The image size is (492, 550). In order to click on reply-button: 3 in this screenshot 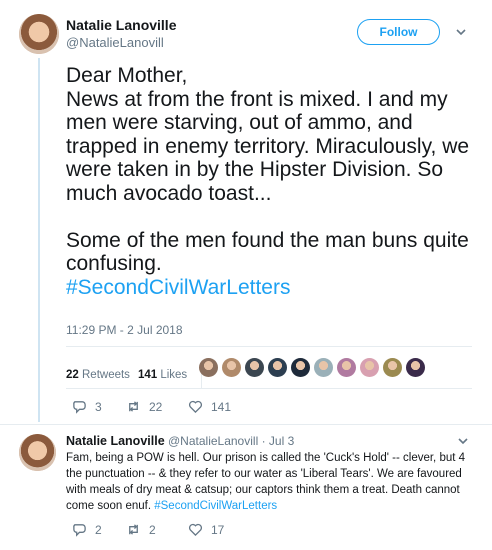, I will do `click(99, 406)`.